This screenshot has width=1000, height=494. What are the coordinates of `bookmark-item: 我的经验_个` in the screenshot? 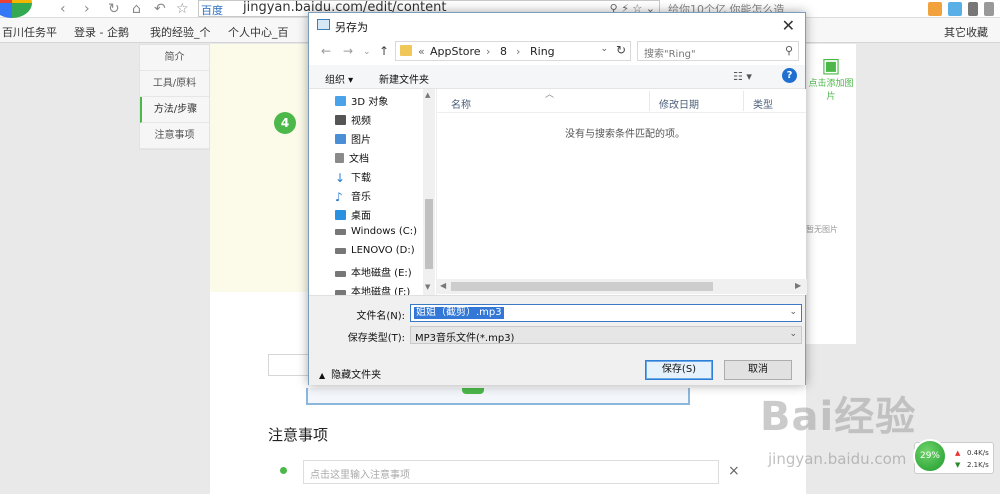 It's located at (180, 32).